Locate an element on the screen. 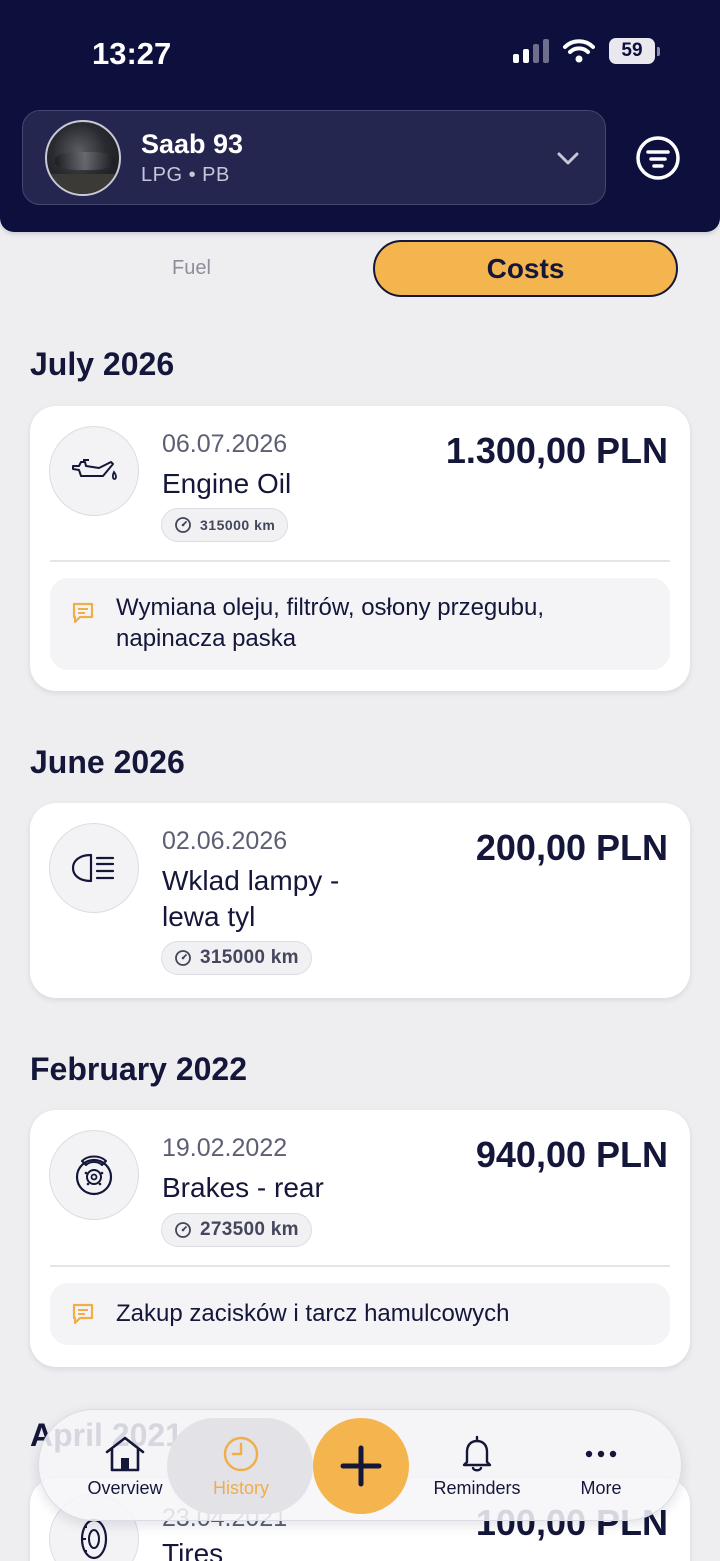 This screenshot has height=1561, width=720. nav-label: More is located at coordinates (601, 1487).